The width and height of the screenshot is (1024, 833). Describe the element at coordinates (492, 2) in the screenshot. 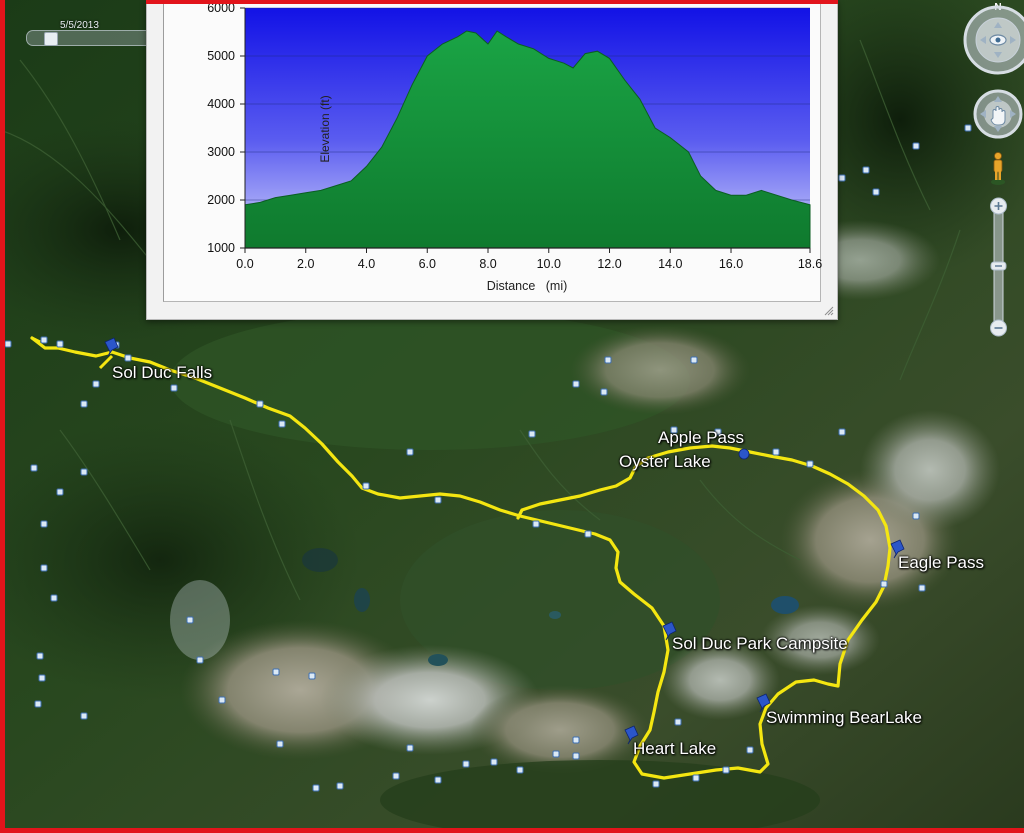

I see `window-frame-top` at that location.